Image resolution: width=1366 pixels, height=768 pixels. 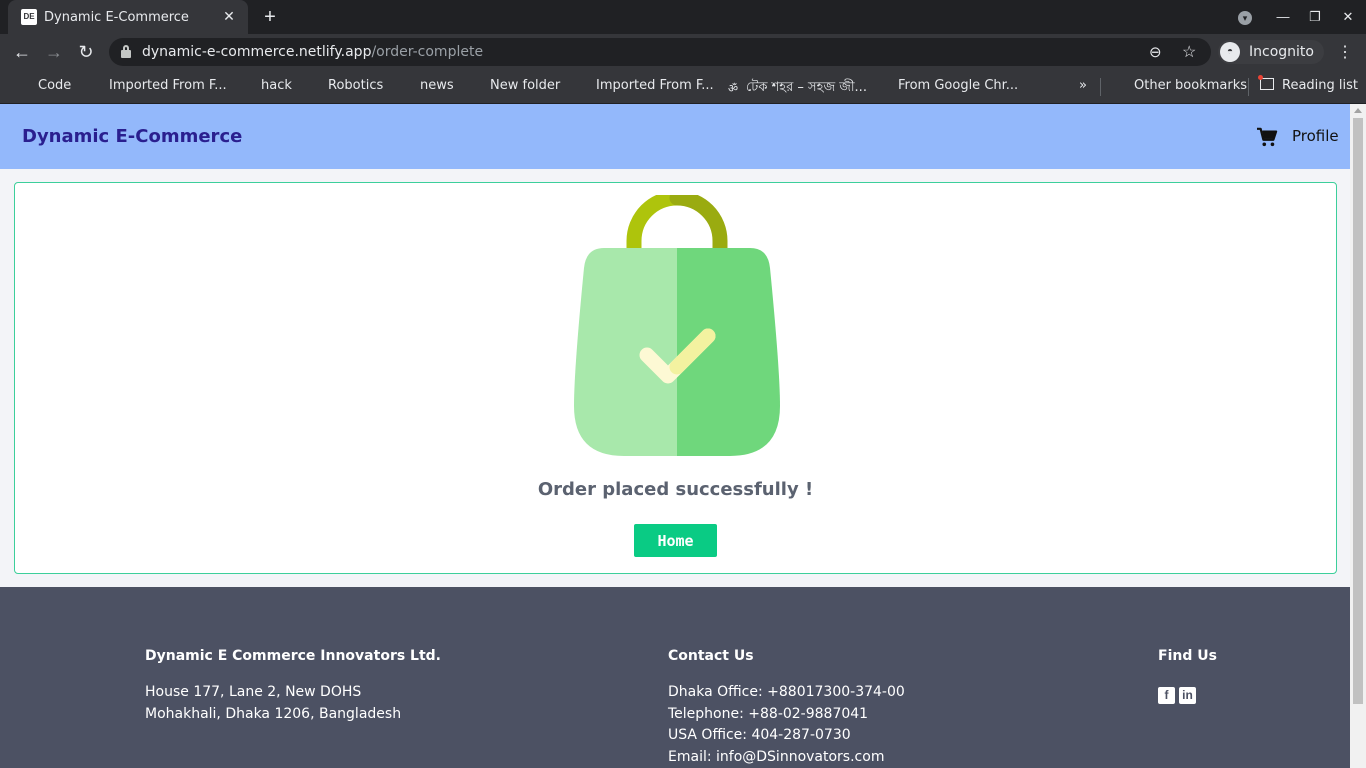 I want to click on home-button: Home, so click(x=675, y=540).